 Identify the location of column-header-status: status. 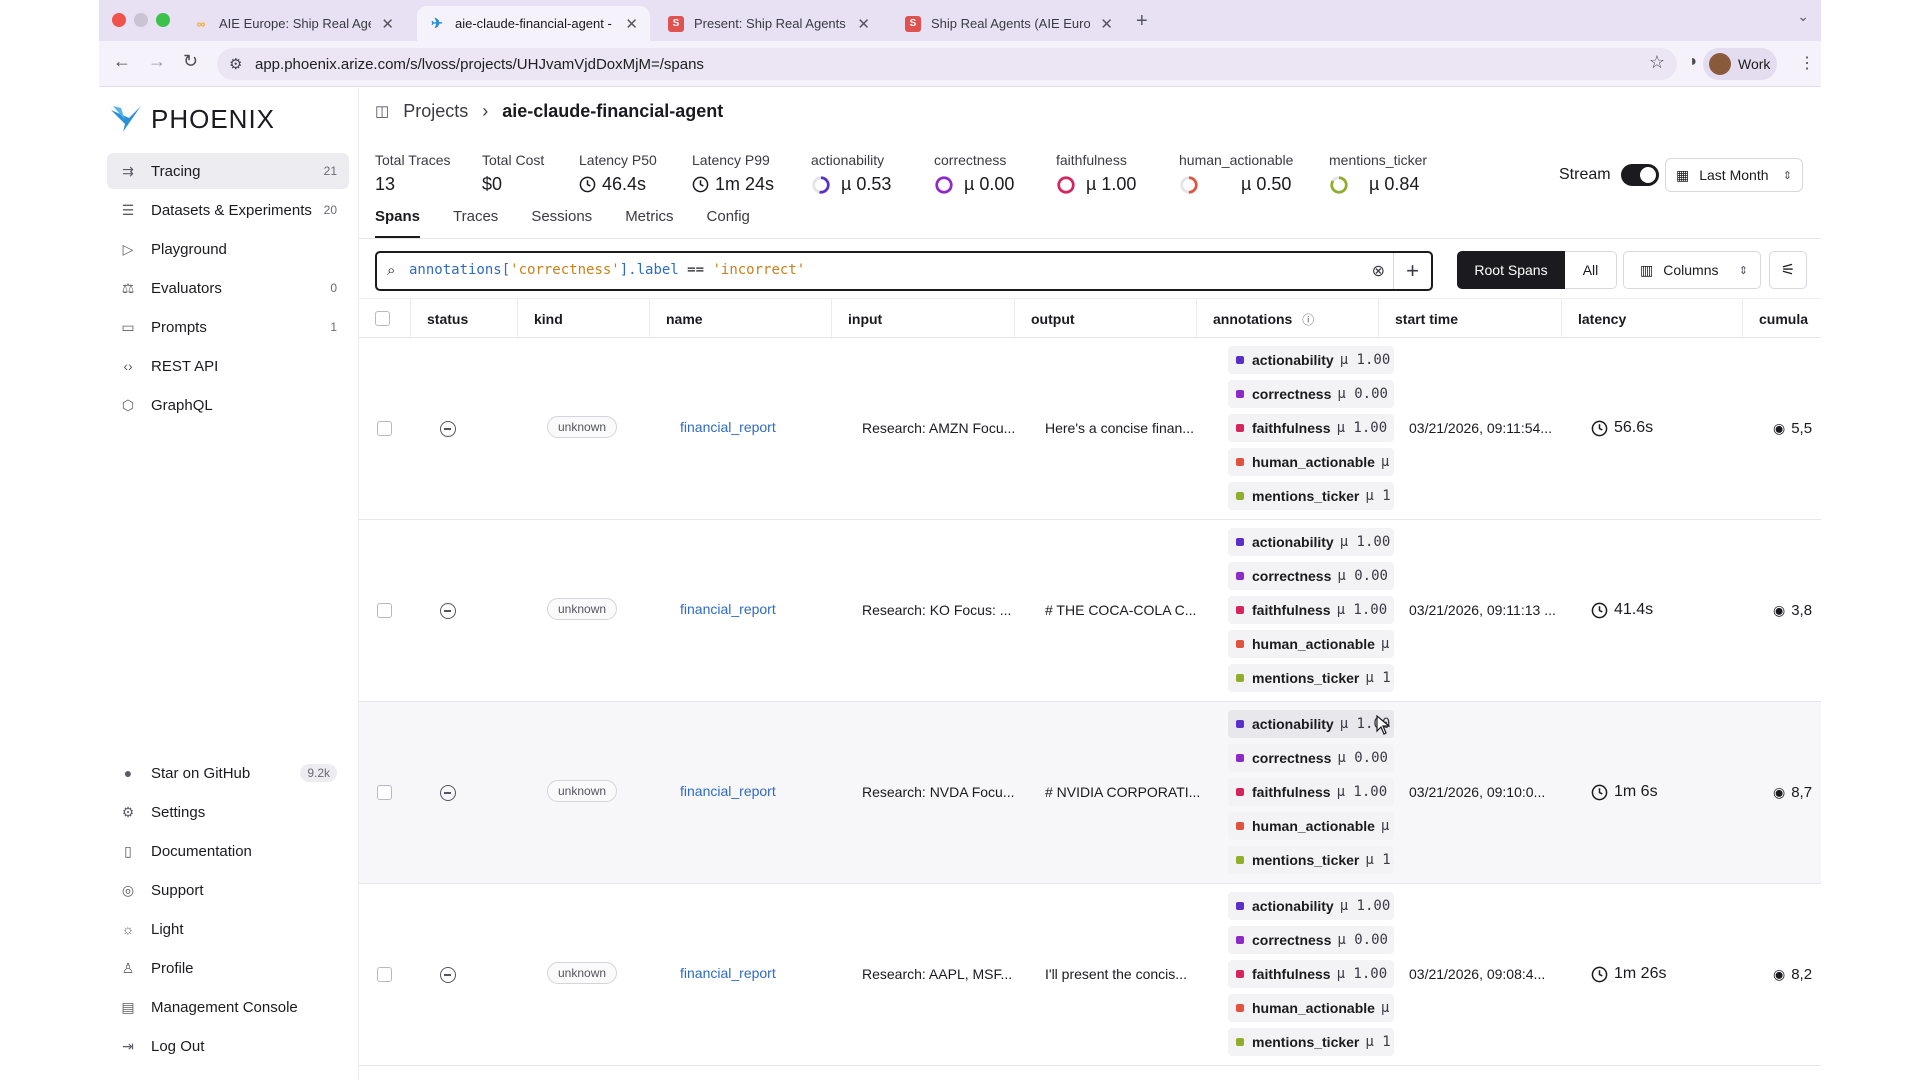
(464, 319).